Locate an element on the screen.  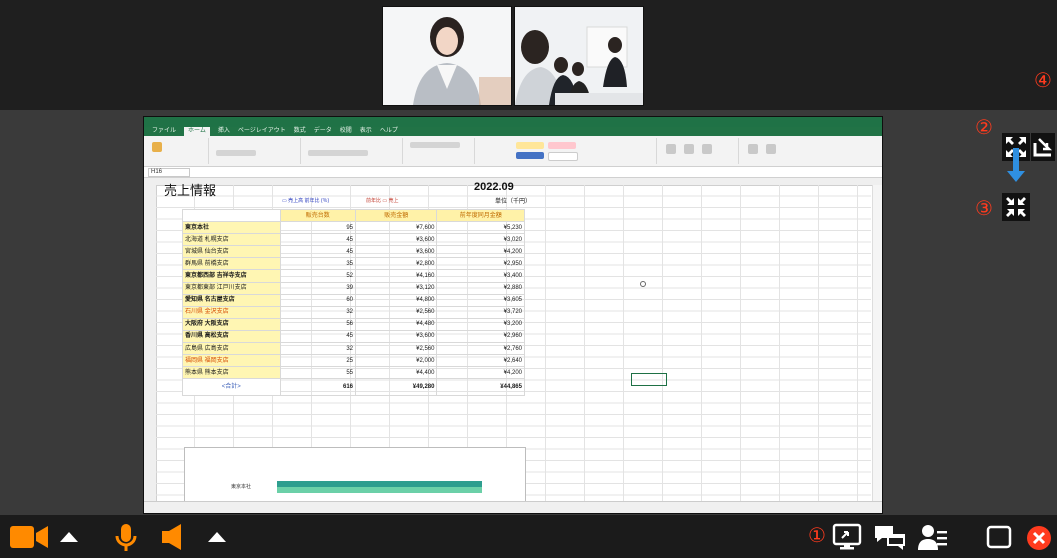
table-row: 群馬県 前橋支店 35 ¥2,800 ¥2,950 is located at coordinates (353, 264).